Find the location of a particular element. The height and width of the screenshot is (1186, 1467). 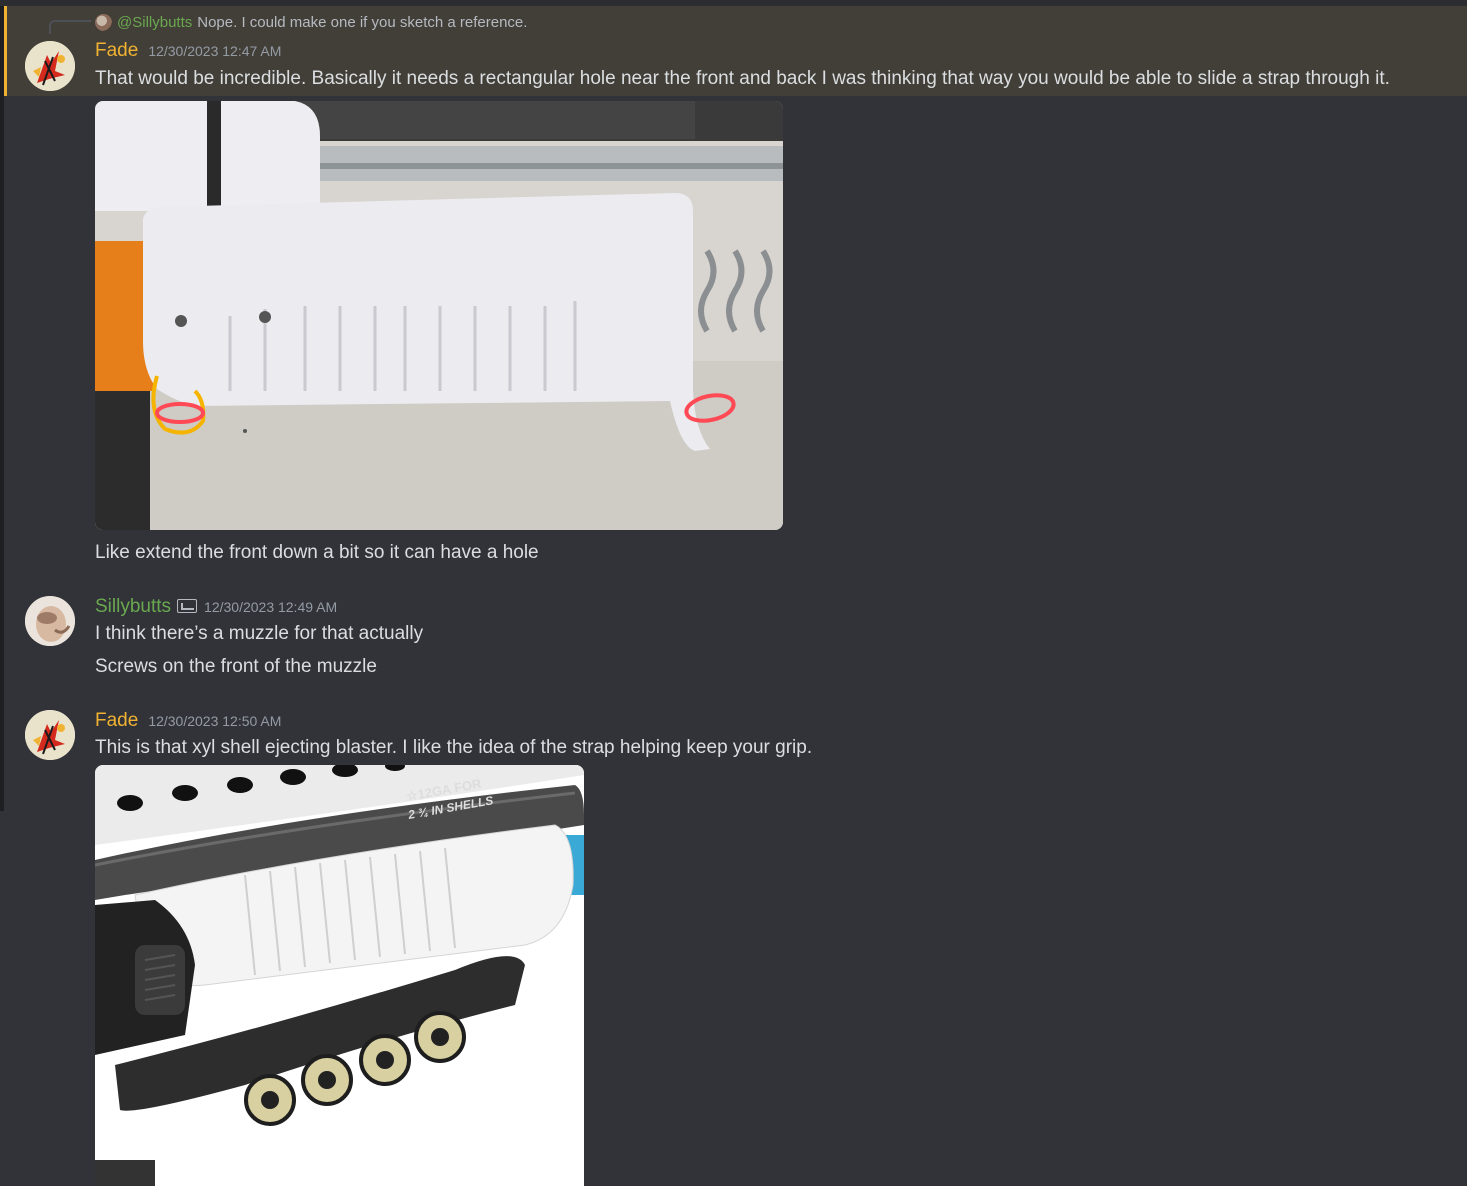

reply-username: @Sillybutts is located at coordinates (154, 22).